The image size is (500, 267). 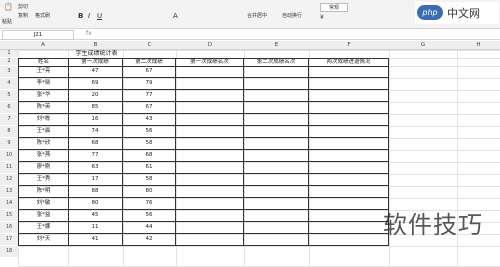 What do you see at coordinates (334, 7) in the screenshot?
I see `number-format-select: 常规` at bounding box center [334, 7].